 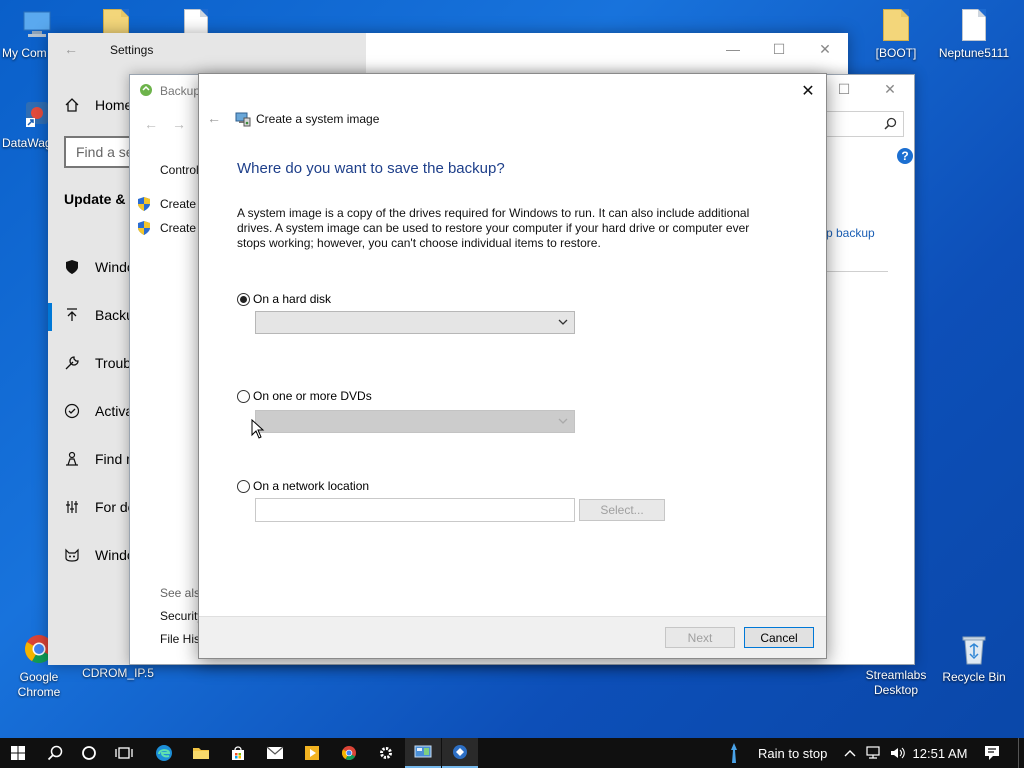 I want to click on desktop-icon-label: Recycle Bin, so click(x=974, y=677).